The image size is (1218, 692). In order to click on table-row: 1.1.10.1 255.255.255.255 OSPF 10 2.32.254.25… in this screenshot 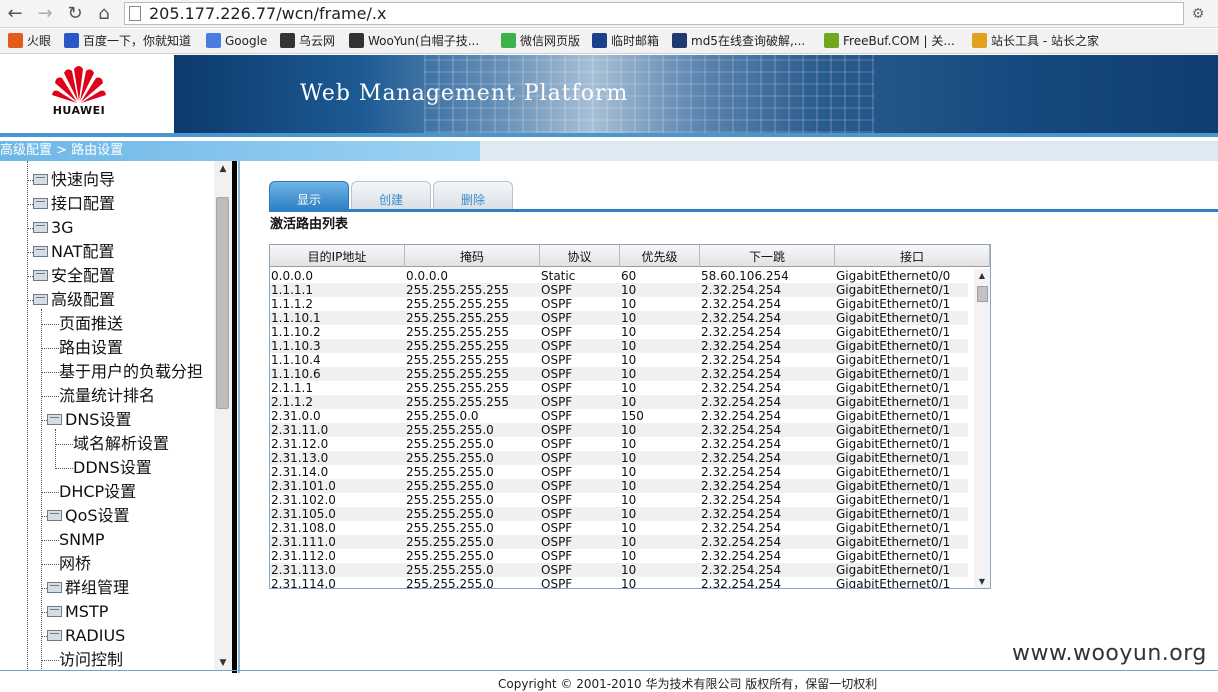, I will do `click(619, 318)`.